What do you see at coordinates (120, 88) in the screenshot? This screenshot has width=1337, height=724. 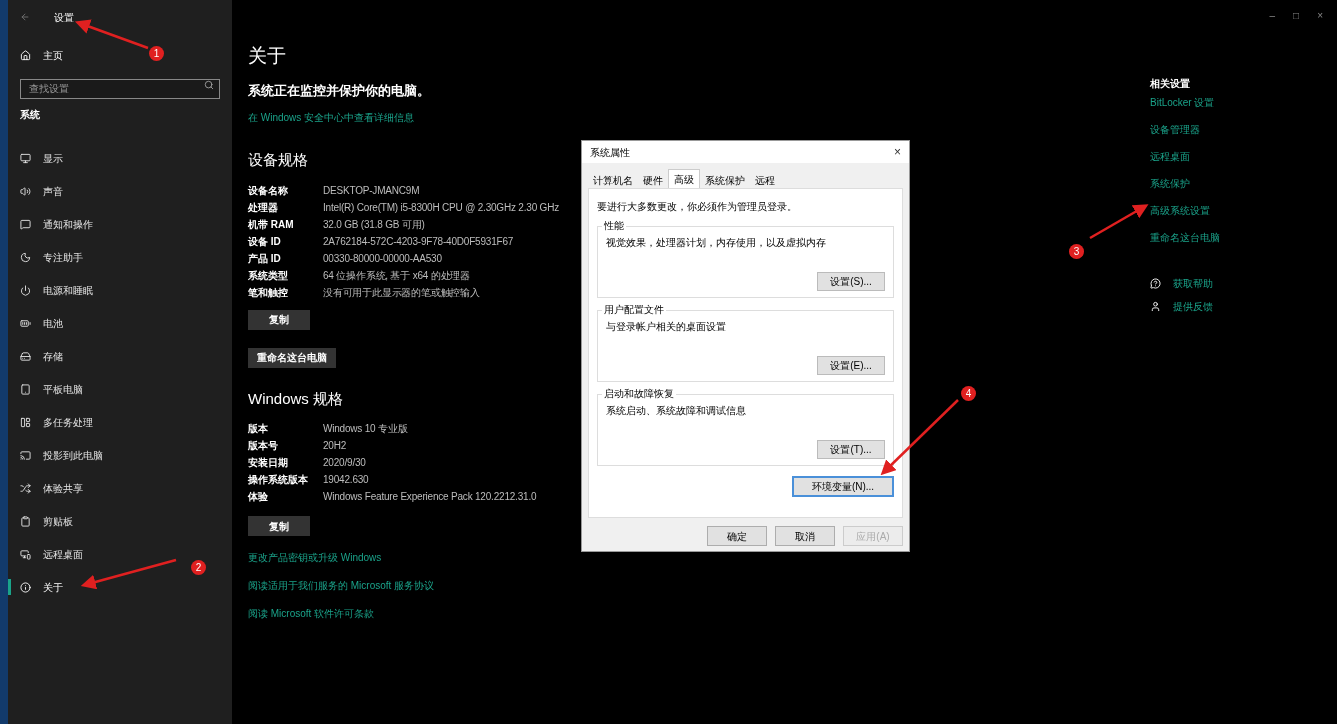 I see `search-field: 查找设置` at bounding box center [120, 88].